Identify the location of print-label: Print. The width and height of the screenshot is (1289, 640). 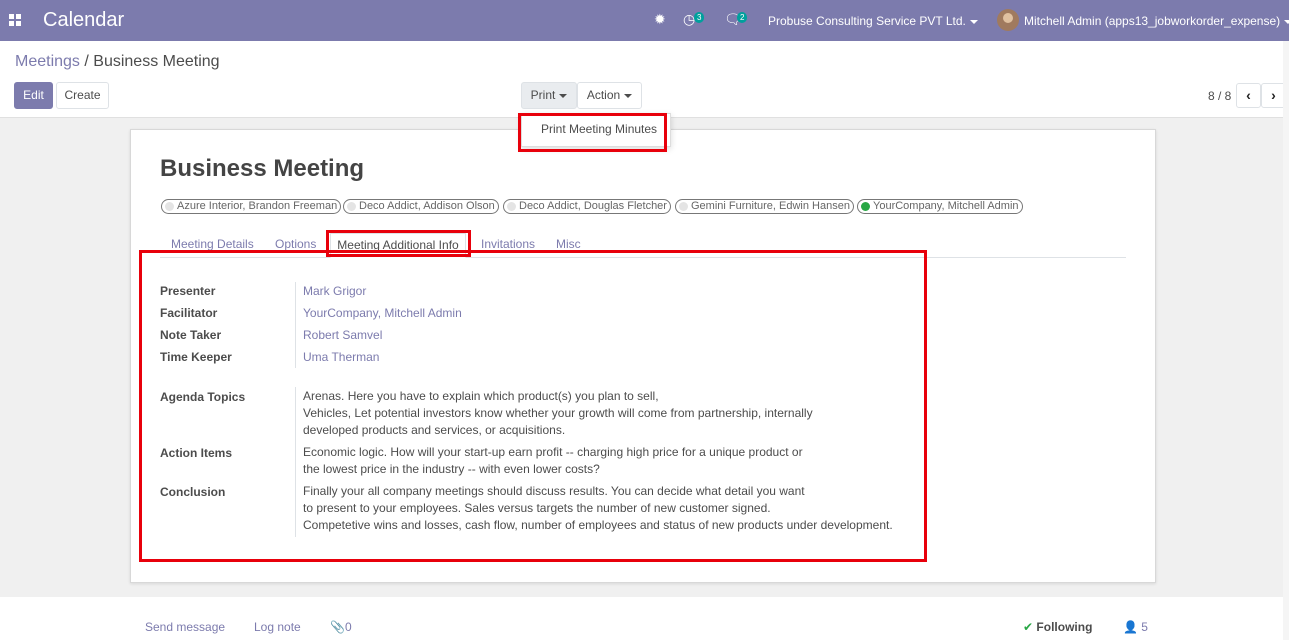
(543, 95).